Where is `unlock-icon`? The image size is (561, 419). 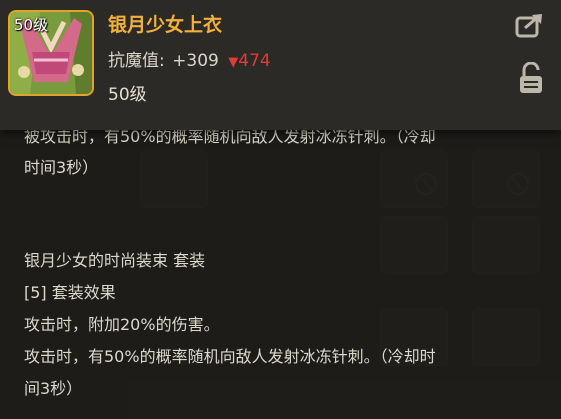 unlock-icon is located at coordinates (531, 77).